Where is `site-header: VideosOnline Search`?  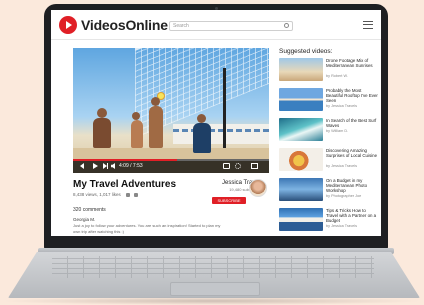
site-header: VideosOnline Search is located at coordinates (216, 25).